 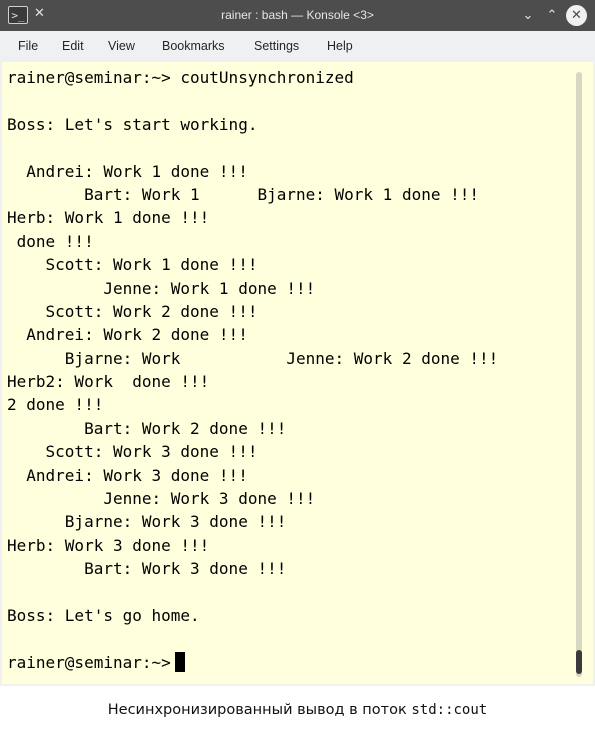 What do you see at coordinates (127, 335) in the screenshot?
I see `terminal-line: Andrei: Work 2 done !!!` at bounding box center [127, 335].